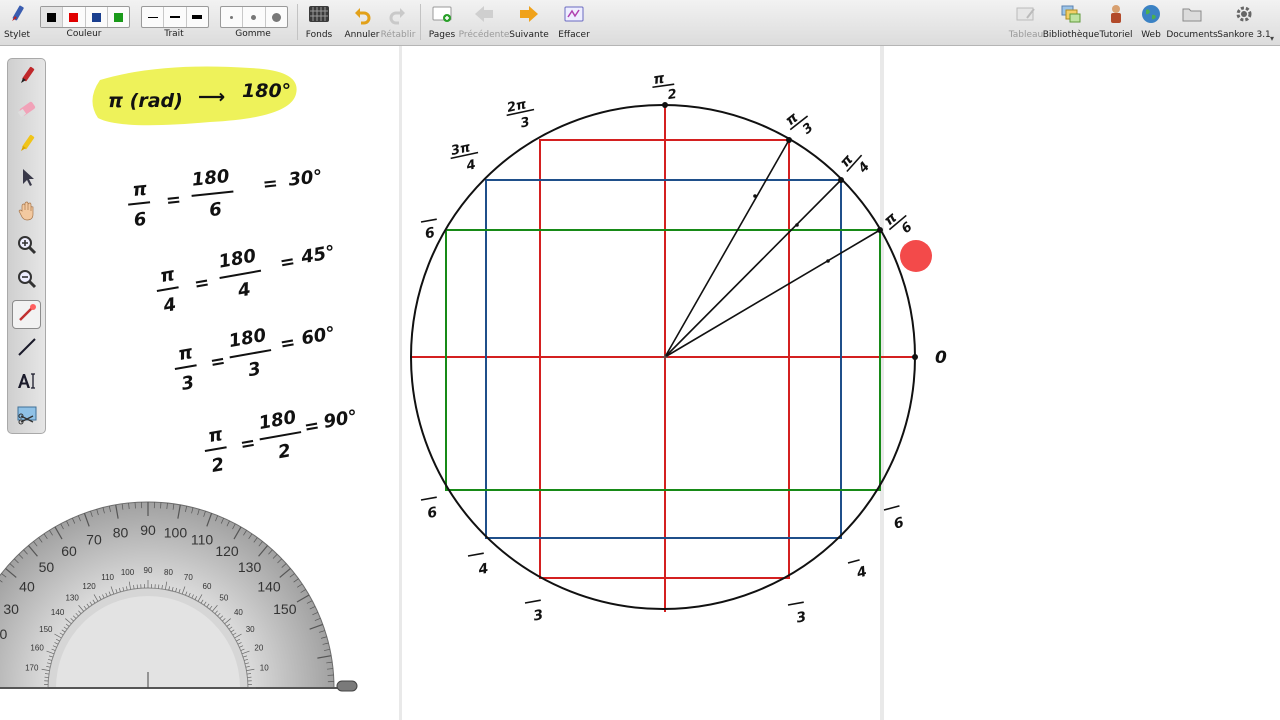 This screenshot has width=1280, height=720. I want to click on stylet-button: Stylet, so click(17, 23).